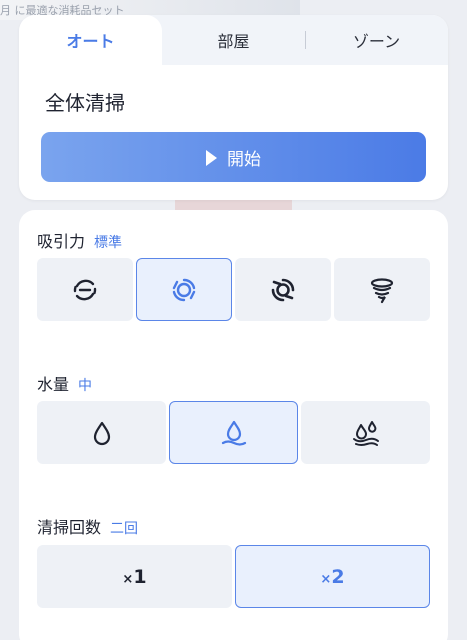 The image size is (467, 640). I want to click on play-icon, so click(211, 157).